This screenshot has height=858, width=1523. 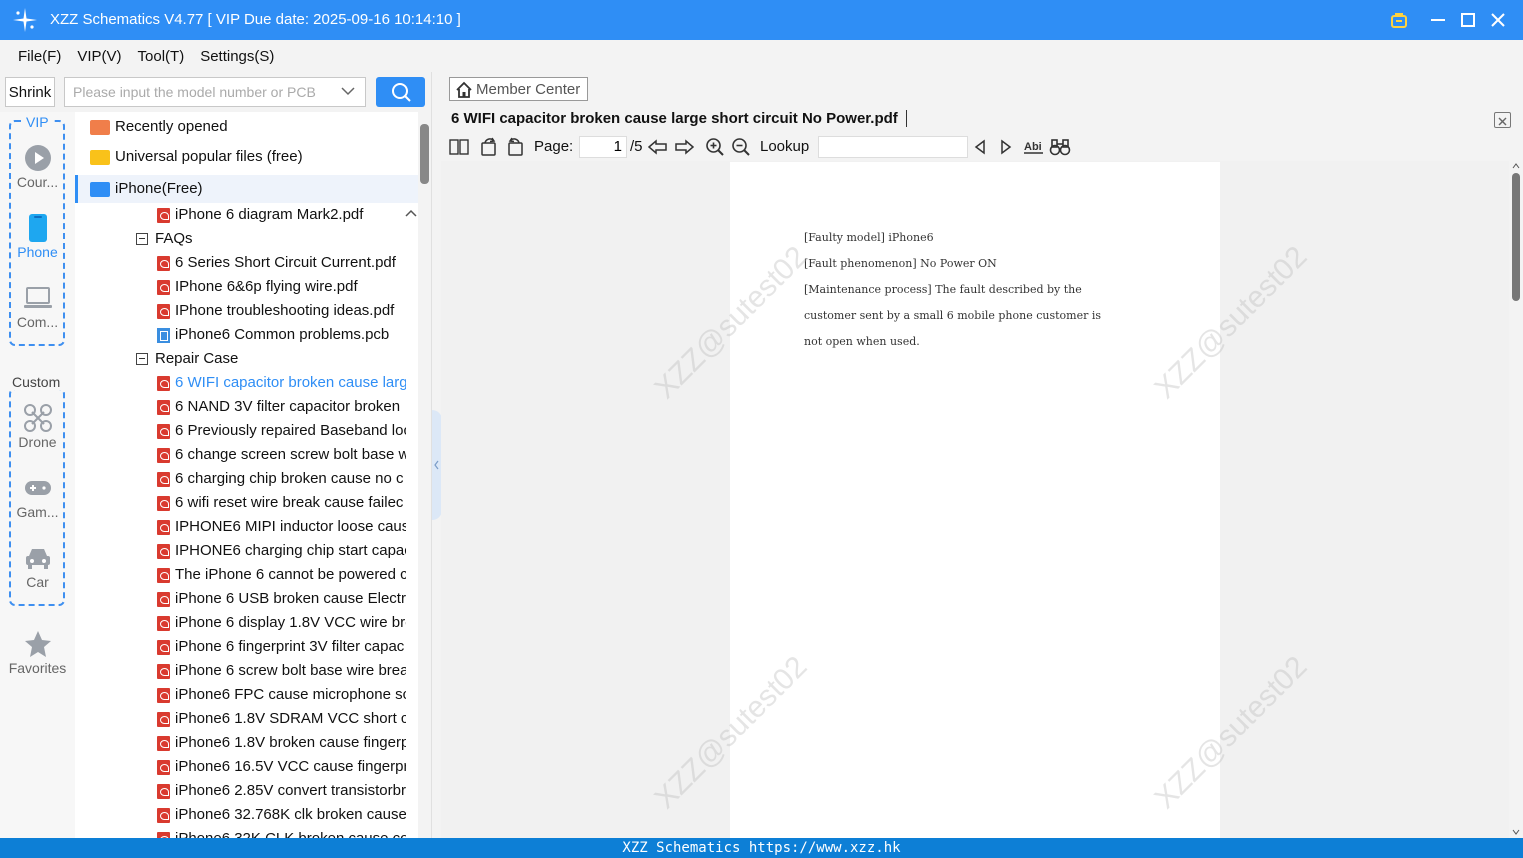 What do you see at coordinates (240, 407) in the screenshot?
I see `tree-file: 6 NAND 3V filter capacitor broken` at bounding box center [240, 407].